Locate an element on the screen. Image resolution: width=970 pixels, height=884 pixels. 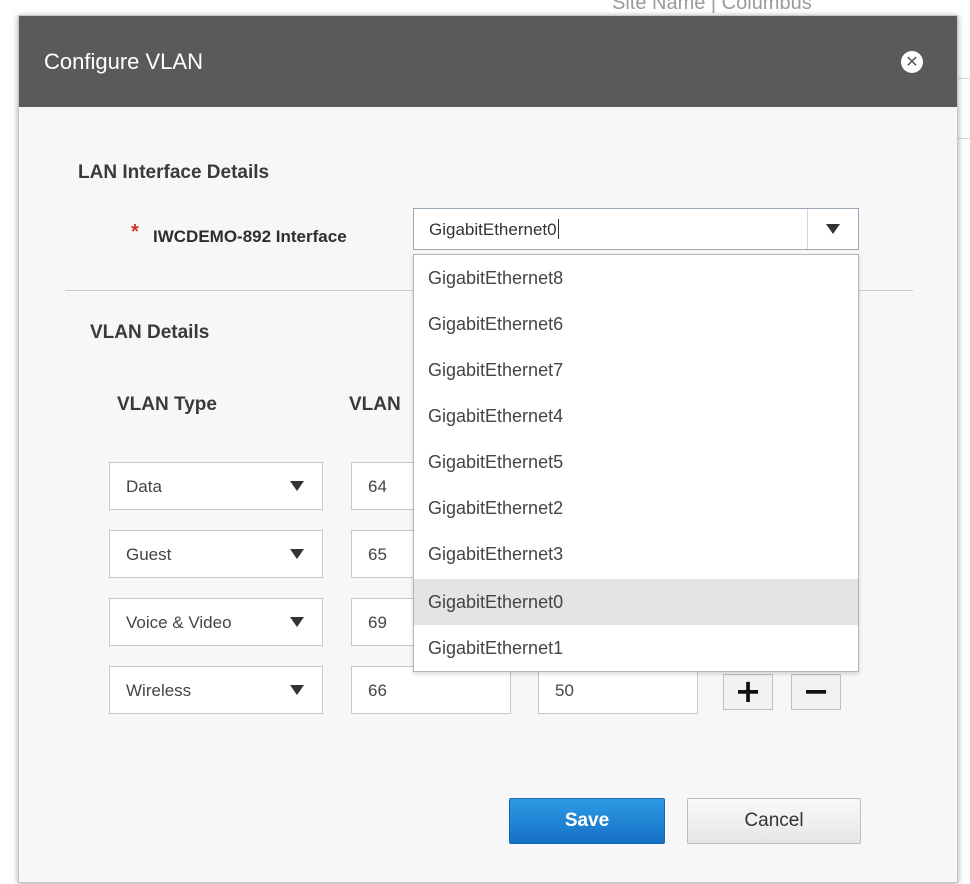
dialog-header: Configure VLAN ✕ is located at coordinates (488, 61).